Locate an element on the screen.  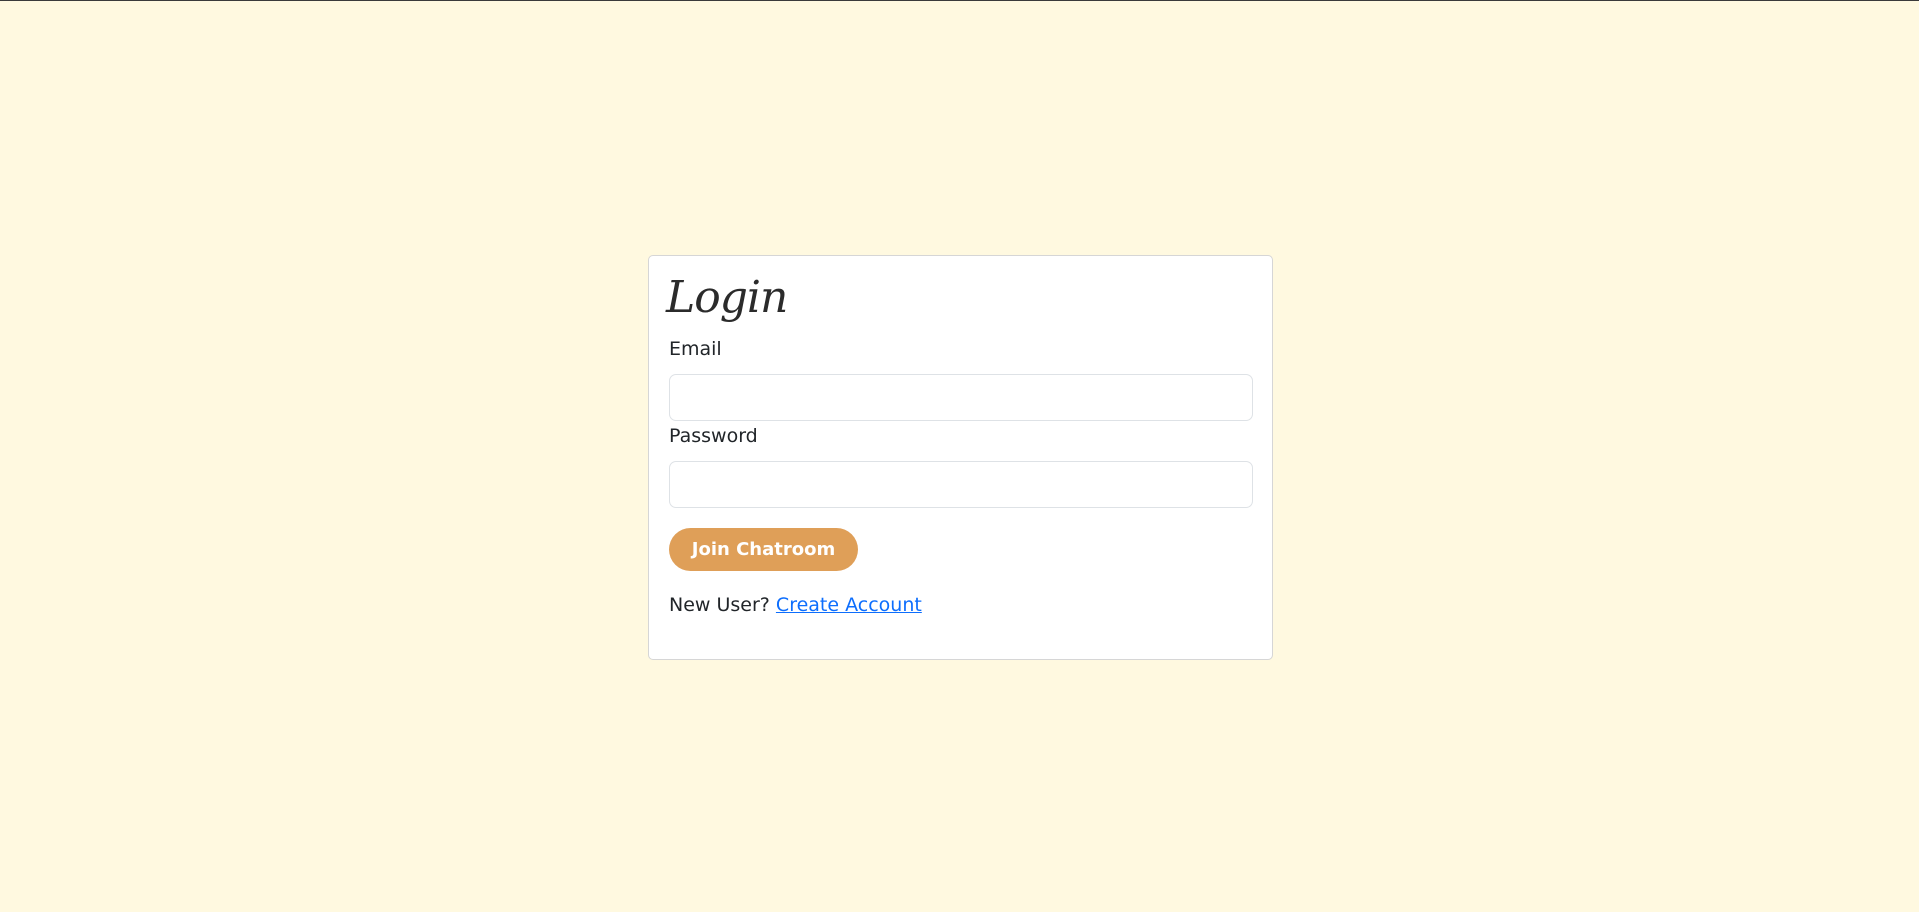
email-label: Email is located at coordinates (695, 349).